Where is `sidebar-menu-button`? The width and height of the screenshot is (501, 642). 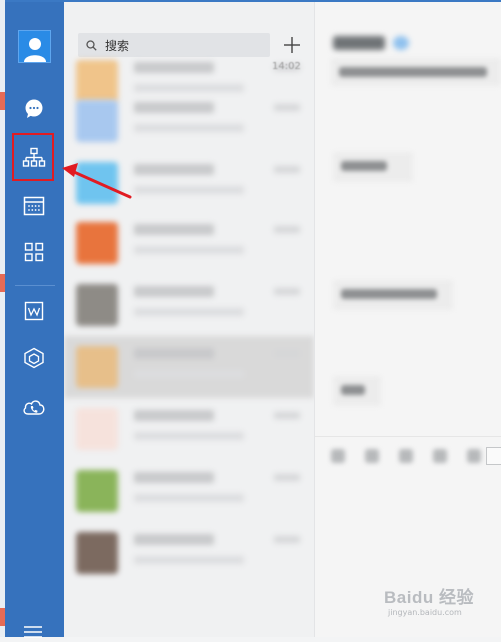 sidebar-menu-button is located at coordinates (33, 632).